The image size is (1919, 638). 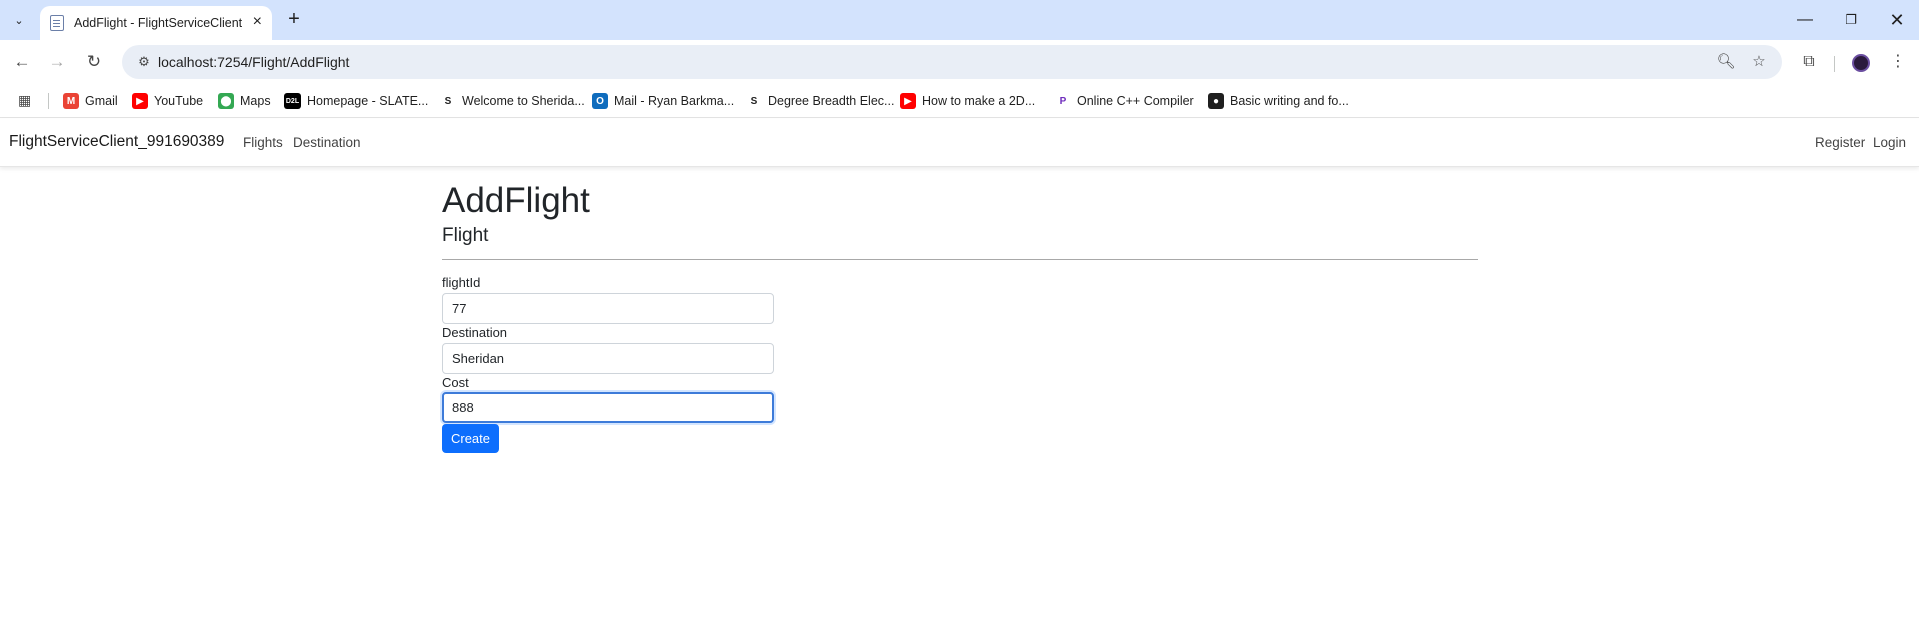 I want to click on apps-grid-icon: ▦, so click(x=26, y=100).